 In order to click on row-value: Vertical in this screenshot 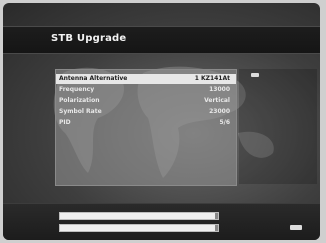, I will do `click(217, 100)`.